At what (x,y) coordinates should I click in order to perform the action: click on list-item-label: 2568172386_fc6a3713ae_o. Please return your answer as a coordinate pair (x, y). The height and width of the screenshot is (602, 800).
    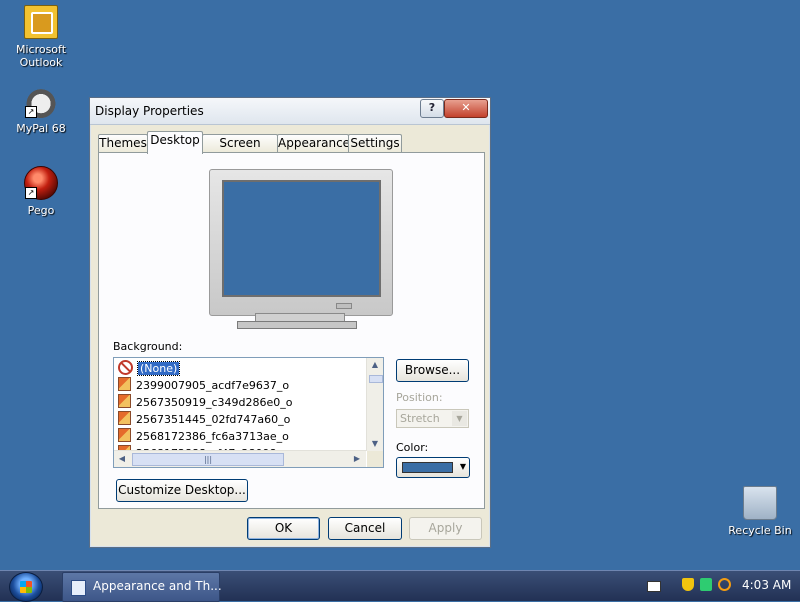
    Looking at the image, I should click on (212, 436).